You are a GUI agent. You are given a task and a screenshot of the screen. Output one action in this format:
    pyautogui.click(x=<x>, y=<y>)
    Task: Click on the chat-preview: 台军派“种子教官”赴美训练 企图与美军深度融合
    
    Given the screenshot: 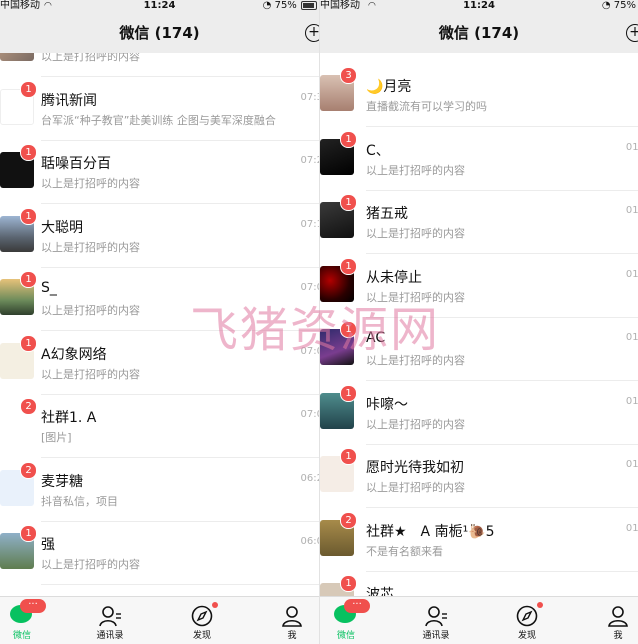 What is the action you would take?
    pyautogui.click(x=158, y=120)
    